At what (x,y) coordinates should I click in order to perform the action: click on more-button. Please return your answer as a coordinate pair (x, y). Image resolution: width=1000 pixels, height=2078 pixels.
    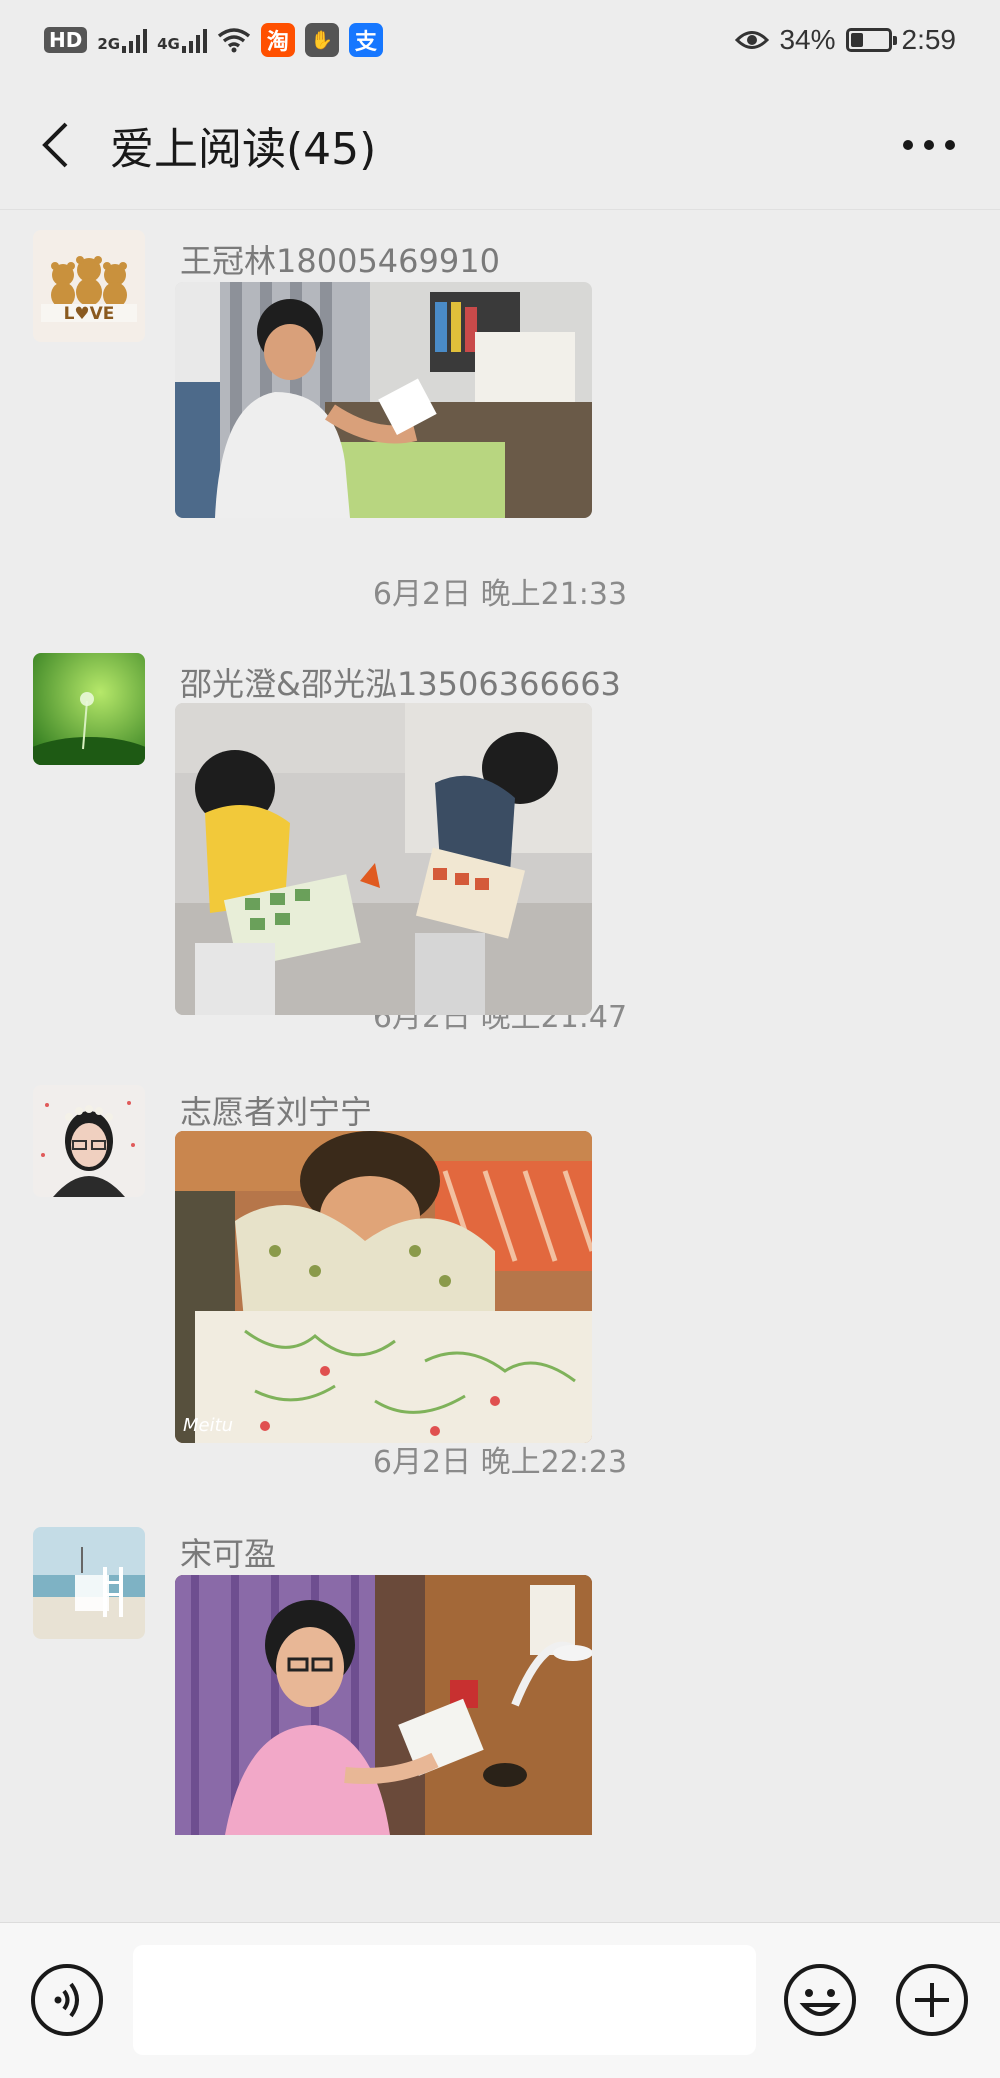
    Looking at the image, I should click on (929, 145).